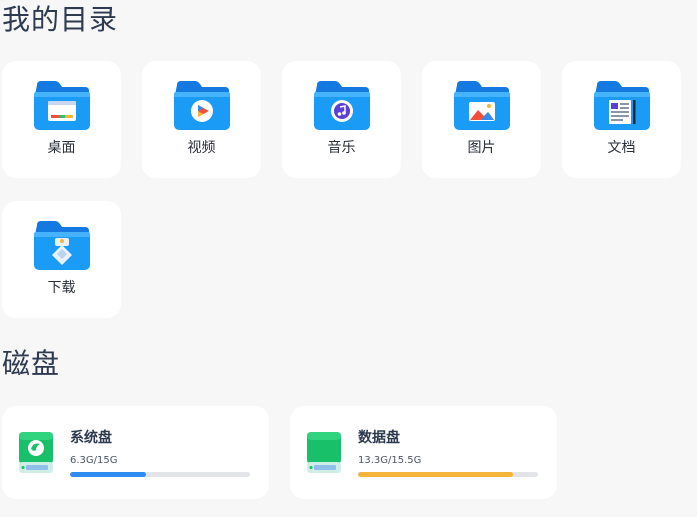 The height and width of the screenshot is (517, 697). I want to click on disk-name: 数据盘, so click(379, 438).